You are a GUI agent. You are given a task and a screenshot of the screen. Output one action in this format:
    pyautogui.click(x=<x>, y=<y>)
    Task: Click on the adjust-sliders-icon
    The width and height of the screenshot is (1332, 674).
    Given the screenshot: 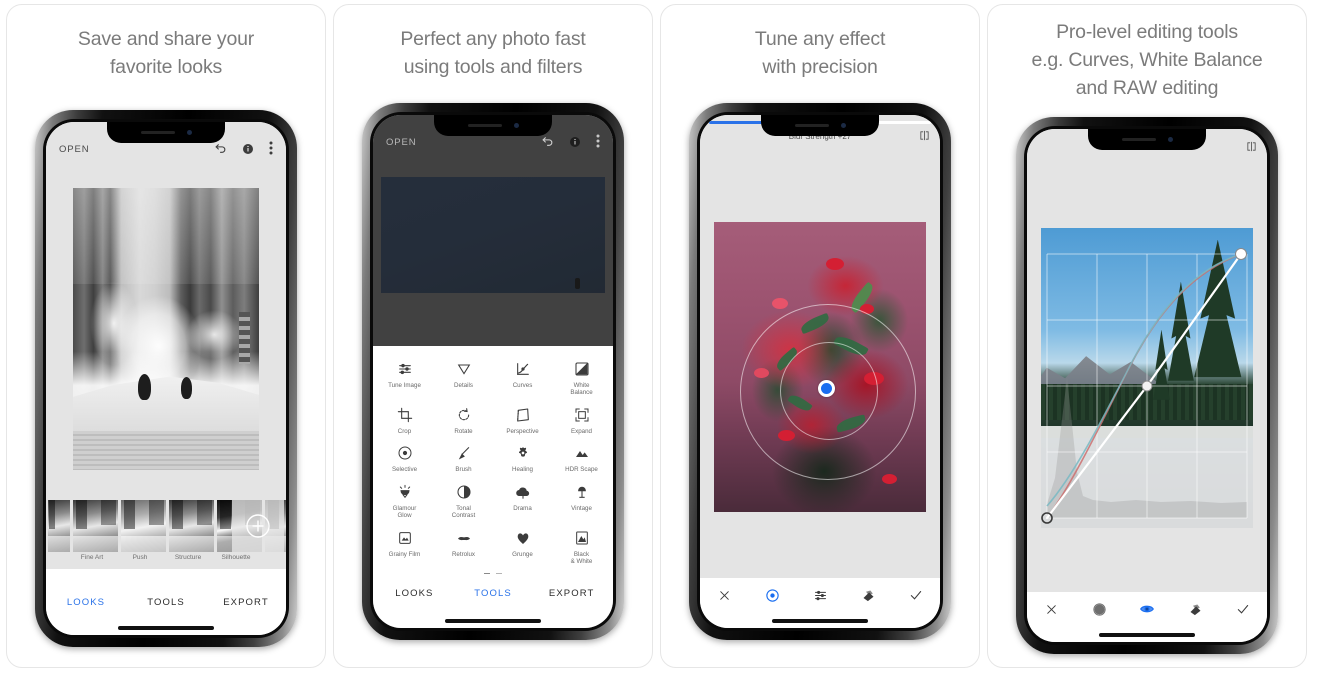 What is the action you would take?
    pyautogui.click(x=820, y=595)
    